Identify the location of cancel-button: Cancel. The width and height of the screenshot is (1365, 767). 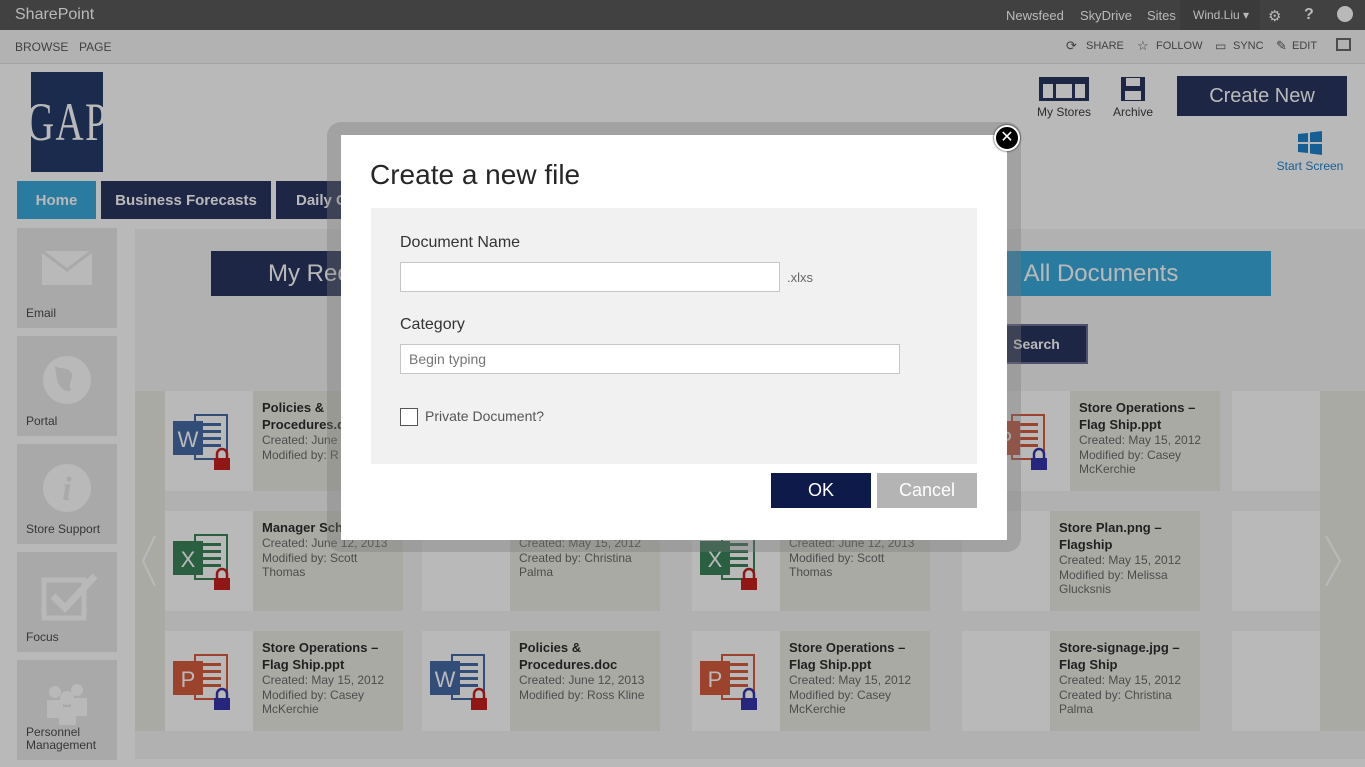
(927, 490).